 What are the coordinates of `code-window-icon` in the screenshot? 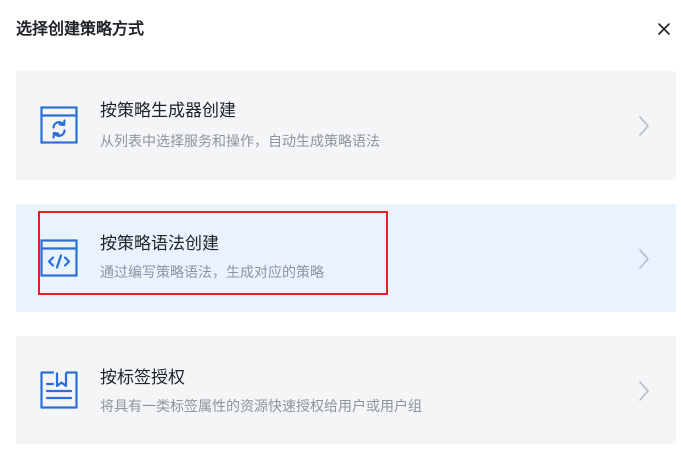 It's located at (59, 258).